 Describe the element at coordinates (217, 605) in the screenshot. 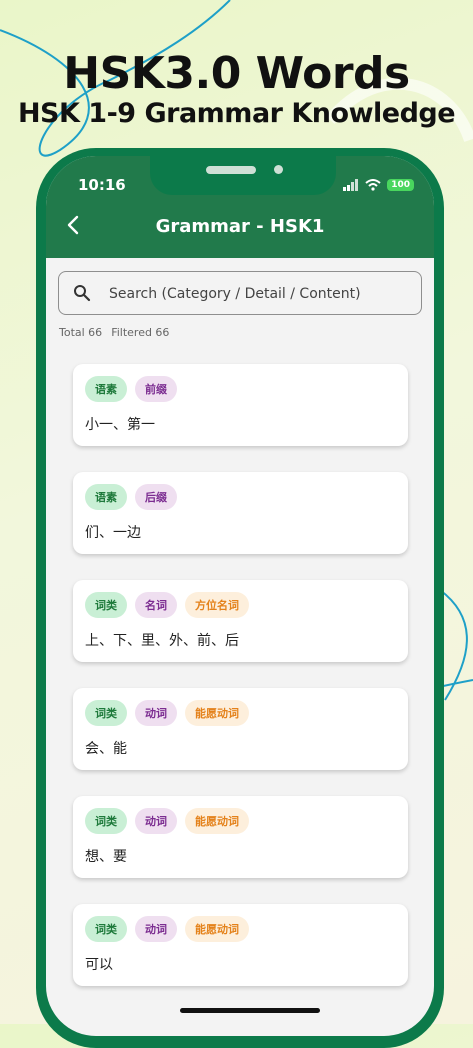

I see `subdetail-tag: 方位名词` at that location.